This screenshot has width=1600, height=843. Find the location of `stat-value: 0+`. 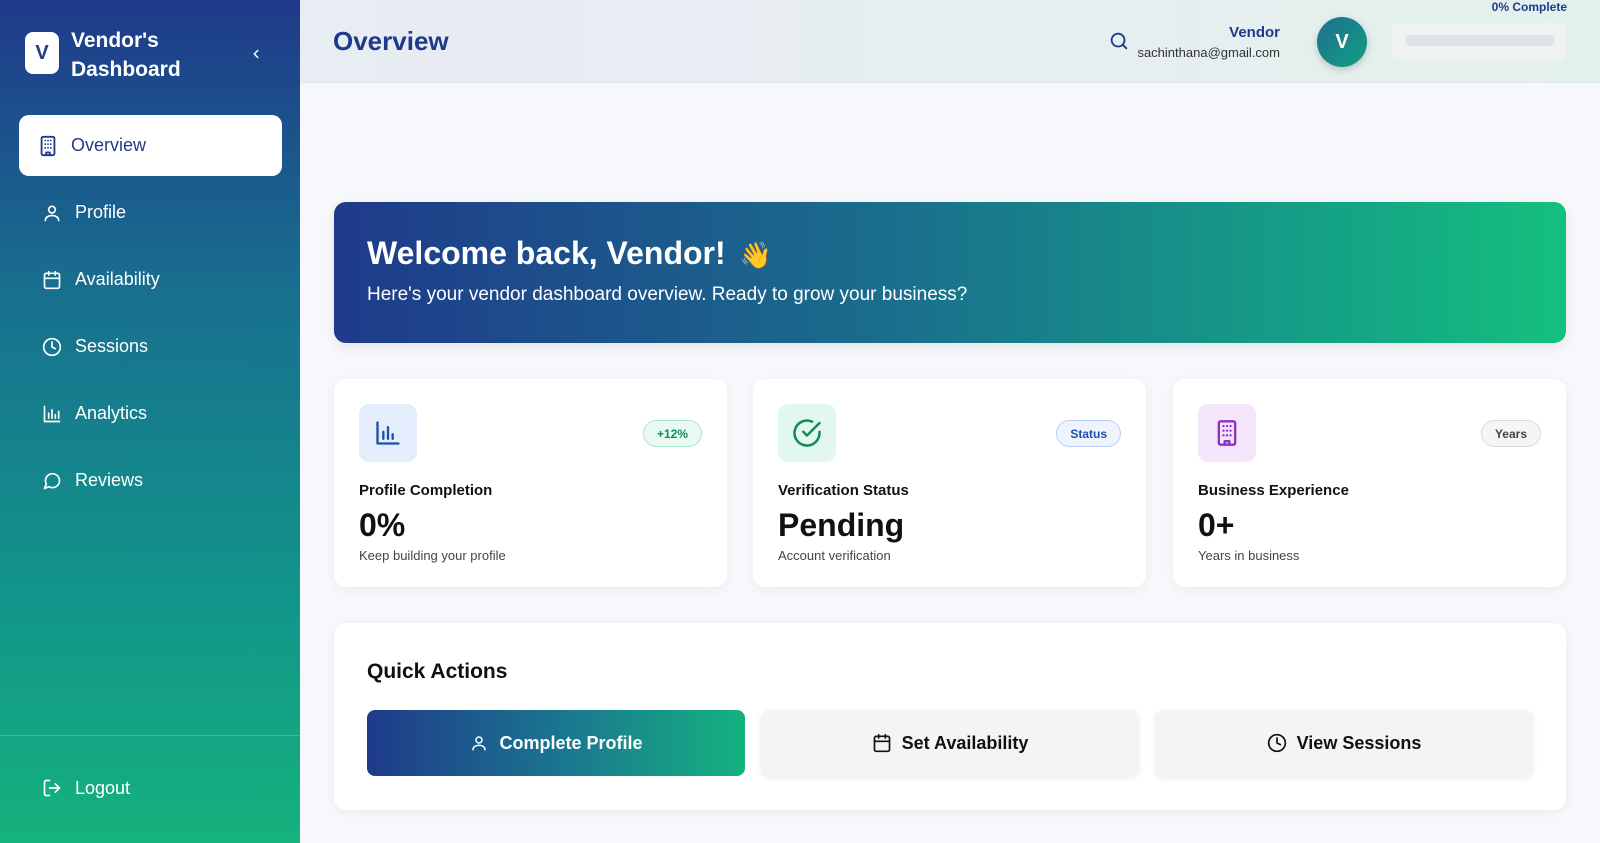

stat-value: 0+ is located at coordinates (1216, 525).